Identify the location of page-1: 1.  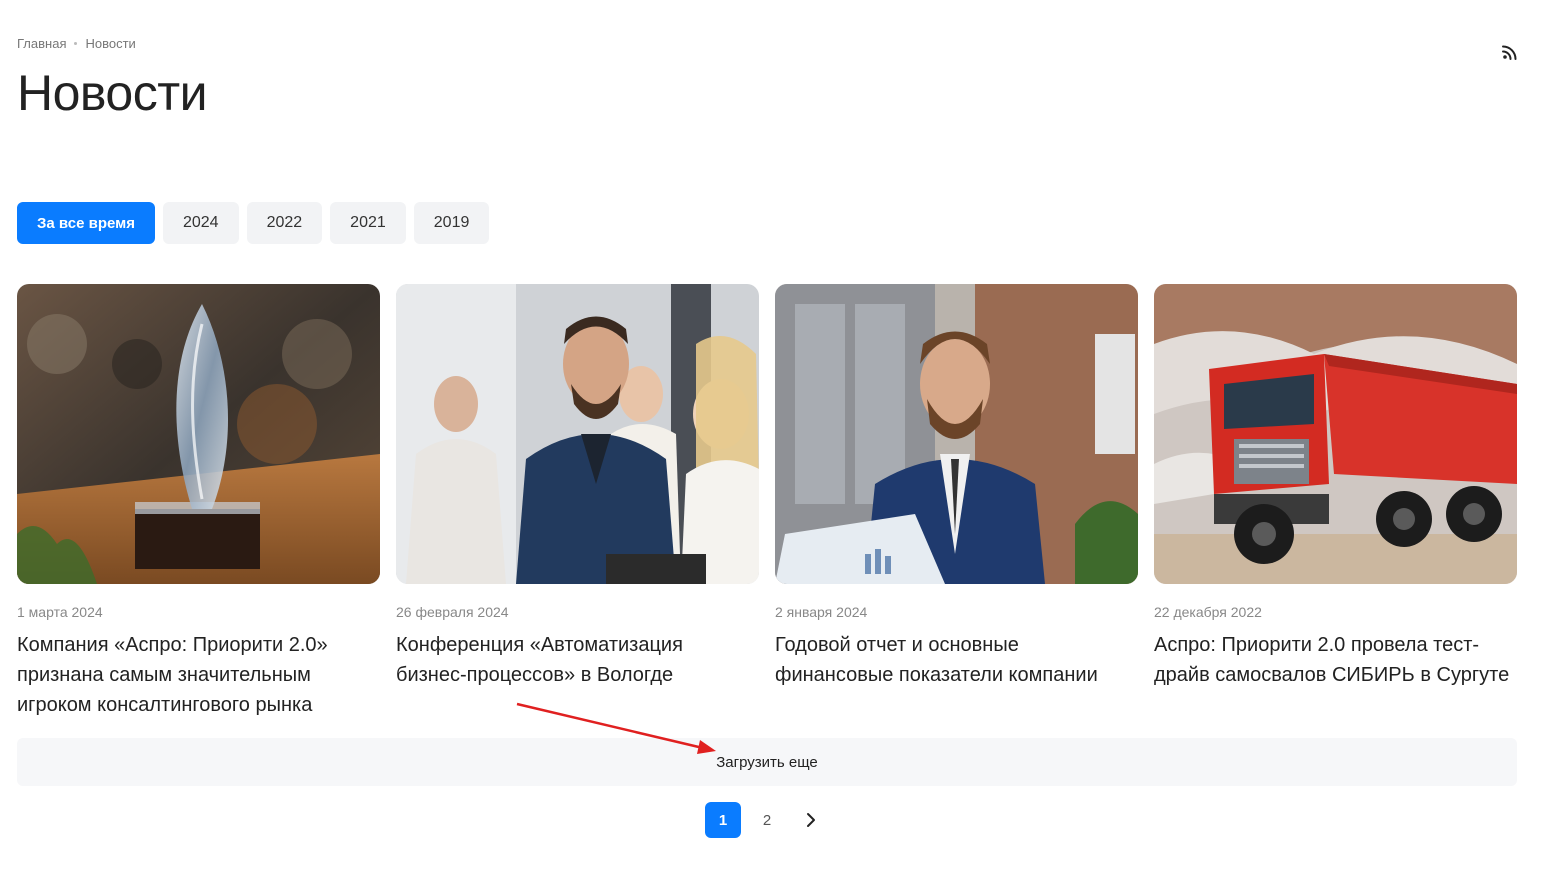
(723, 820).